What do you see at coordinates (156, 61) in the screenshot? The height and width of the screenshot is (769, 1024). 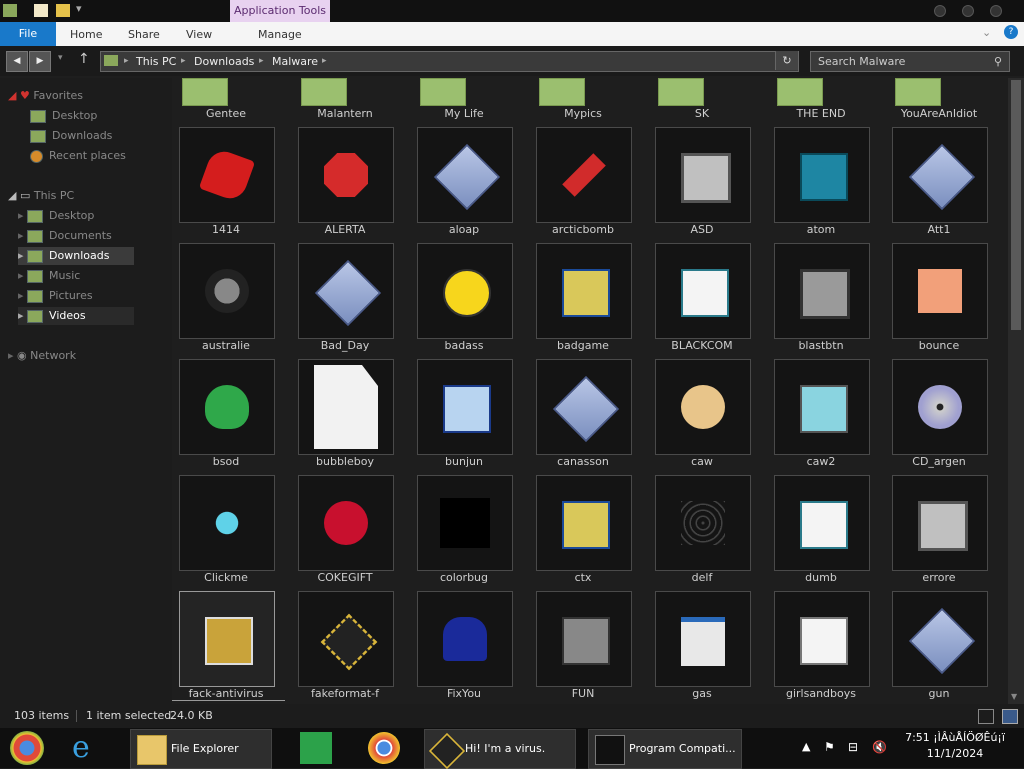 I see `breadcrumb-this-pc: This PC` at bounding box center [156, 61].